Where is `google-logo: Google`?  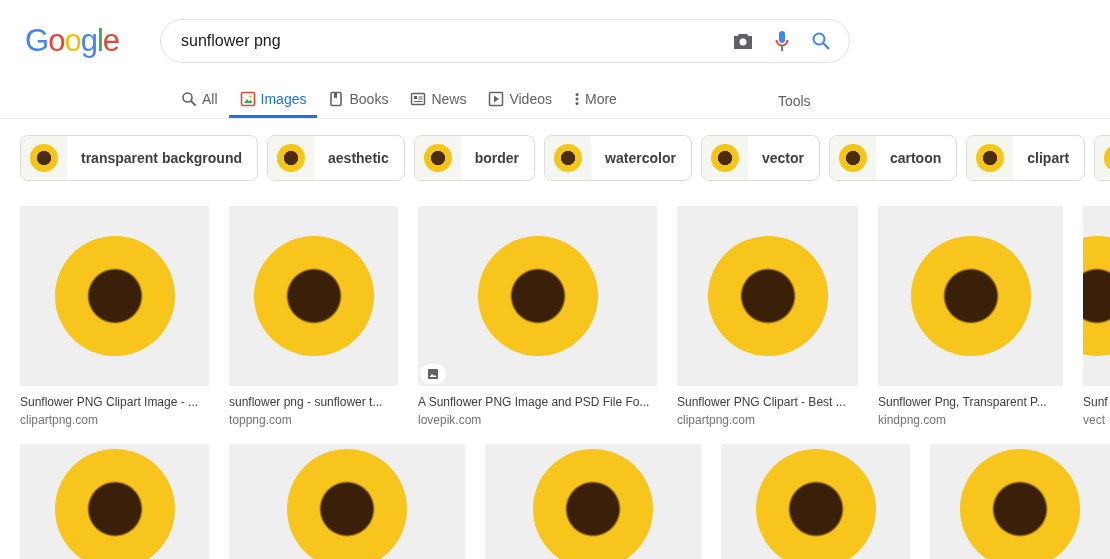
google-logo: Google is located at coordinates (71, 41).